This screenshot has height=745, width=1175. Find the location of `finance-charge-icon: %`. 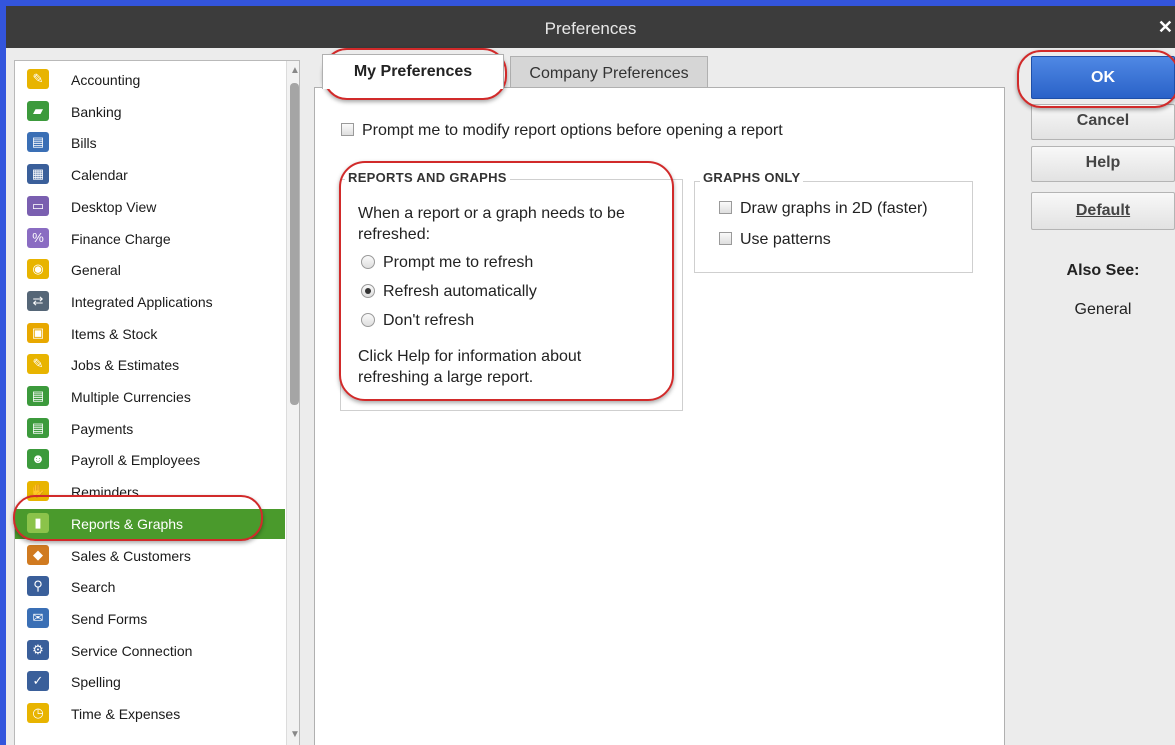

finance-charge-icon: % is located at coordinates (38, 237).